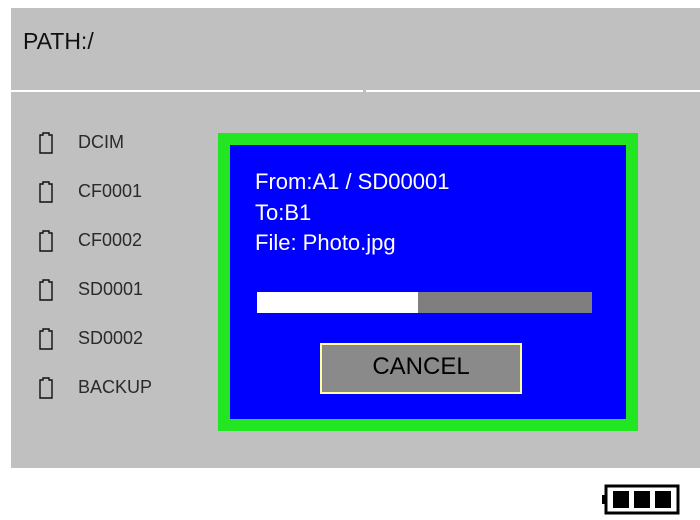  Describe the element at coordinates (337, 302) in the screenshot. I see `copy-progress-fill` at that location.